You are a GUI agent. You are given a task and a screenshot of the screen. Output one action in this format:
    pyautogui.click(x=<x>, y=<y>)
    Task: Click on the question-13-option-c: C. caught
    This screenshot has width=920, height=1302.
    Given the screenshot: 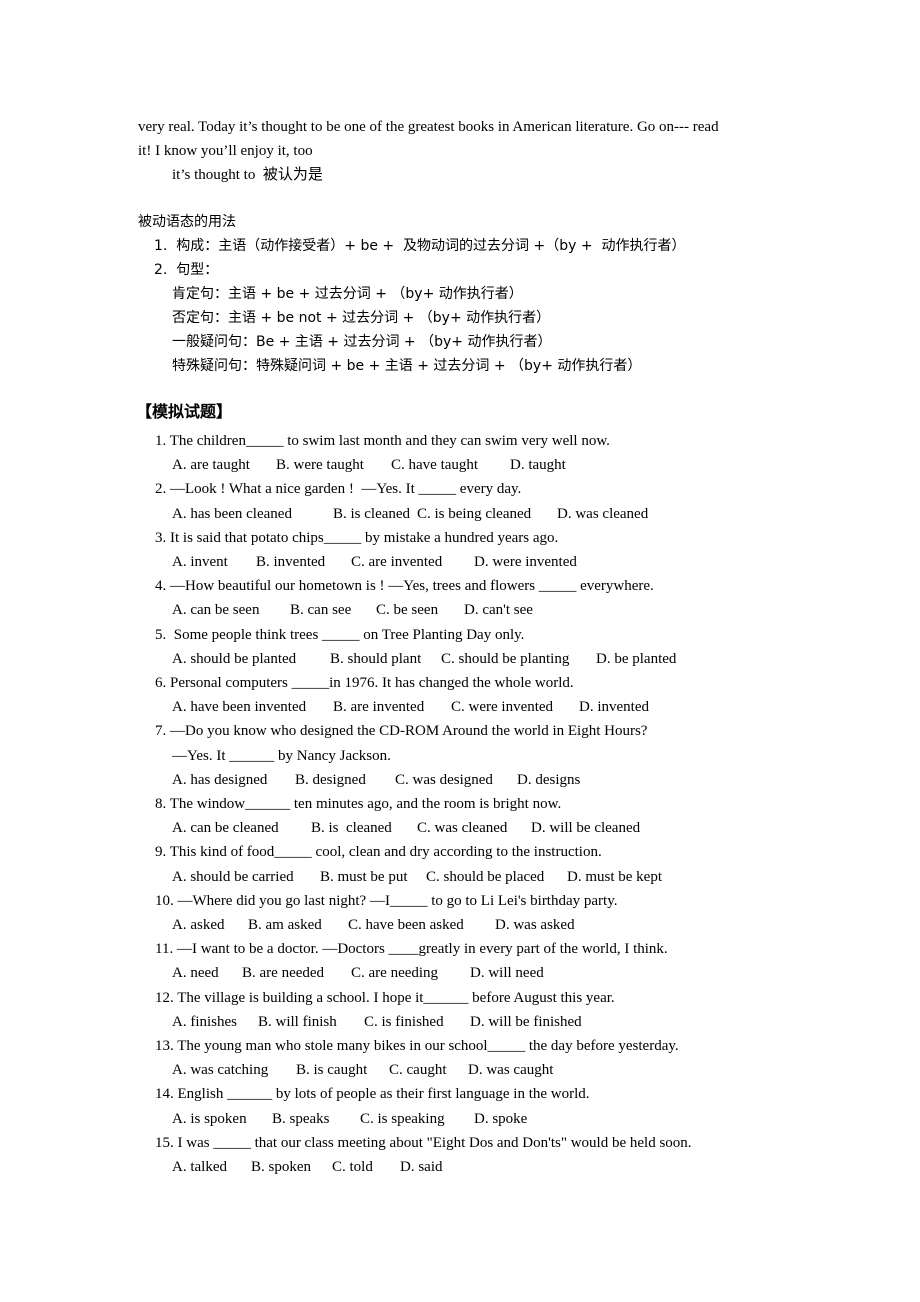 What is the action you would take?
    pyautogui.click(x=418, y=1070)
    